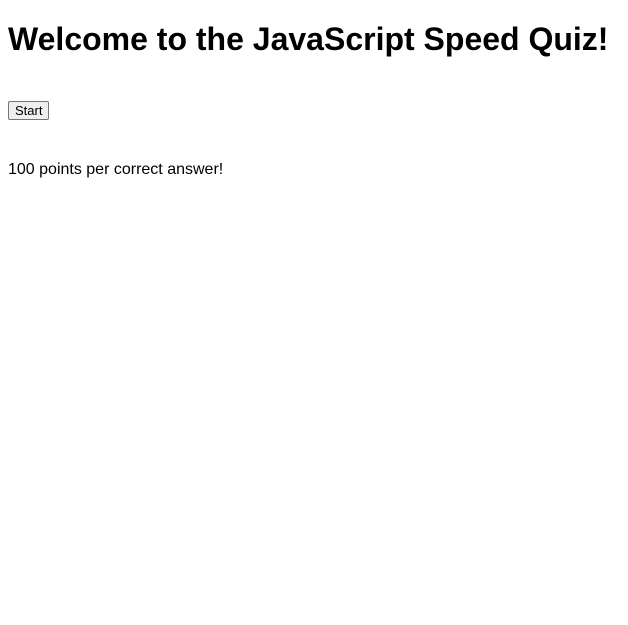  I want to click on points-info-text: 100 points per correct answer!, so click(116, 169).